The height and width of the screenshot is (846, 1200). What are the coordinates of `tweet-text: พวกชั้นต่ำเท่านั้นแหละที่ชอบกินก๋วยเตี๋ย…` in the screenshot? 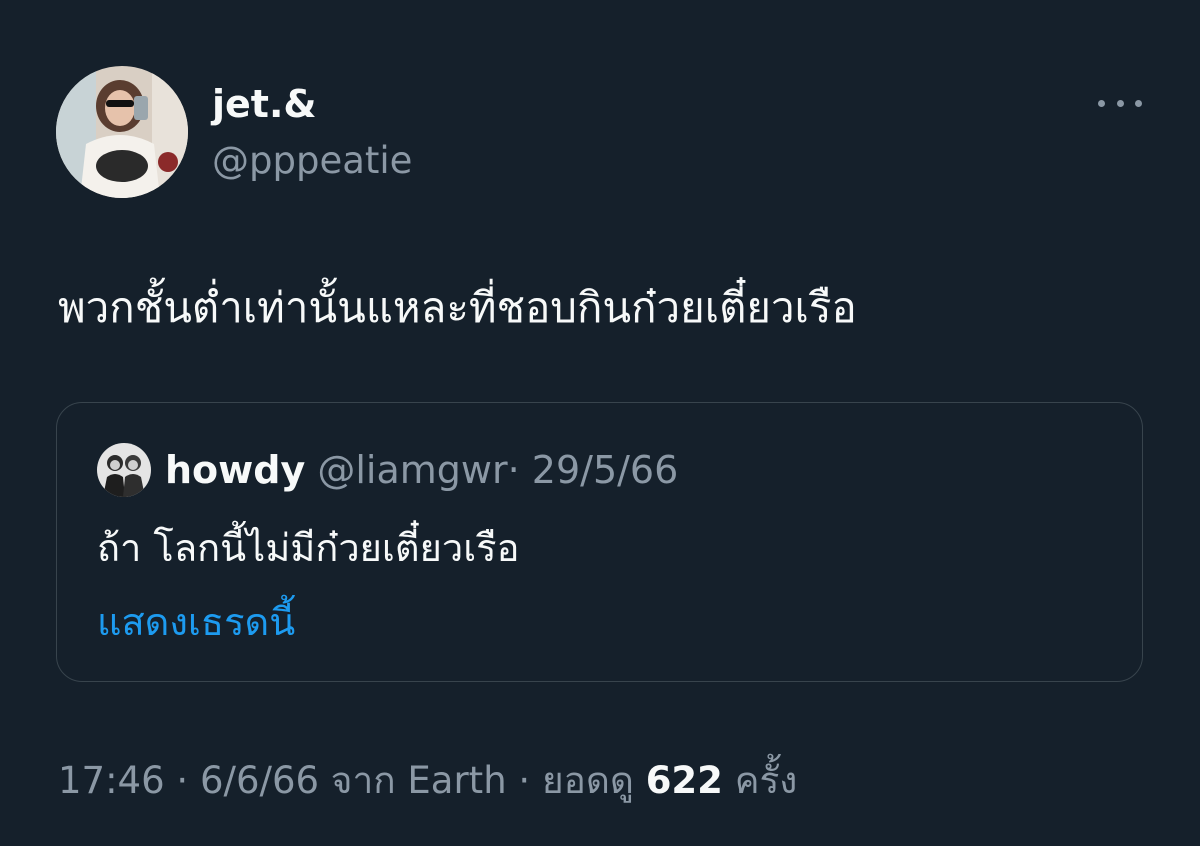 It's located at (457, 307).